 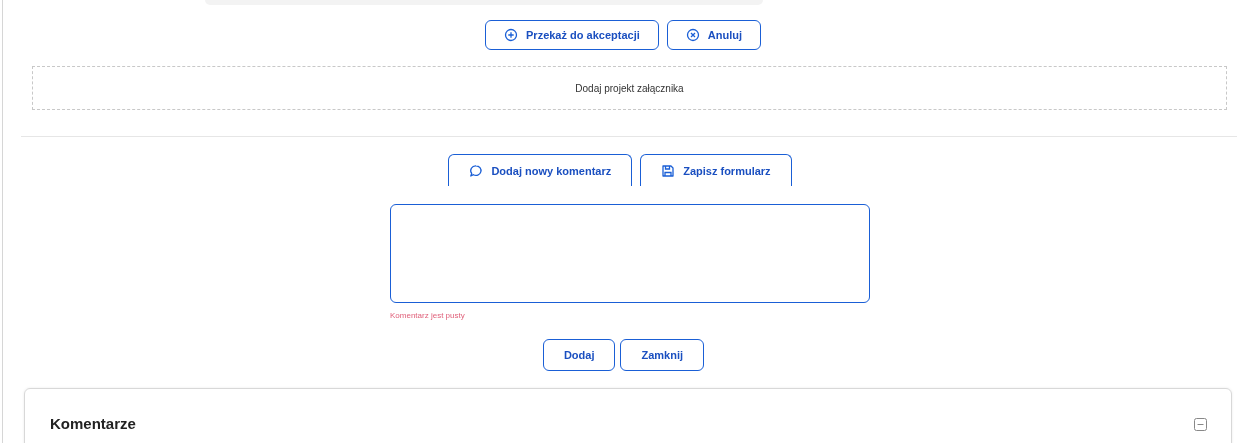 What do you see at coordinates (476, 170) in the screenshot?
I see `comment-icon` at bounding box center [476, 170].